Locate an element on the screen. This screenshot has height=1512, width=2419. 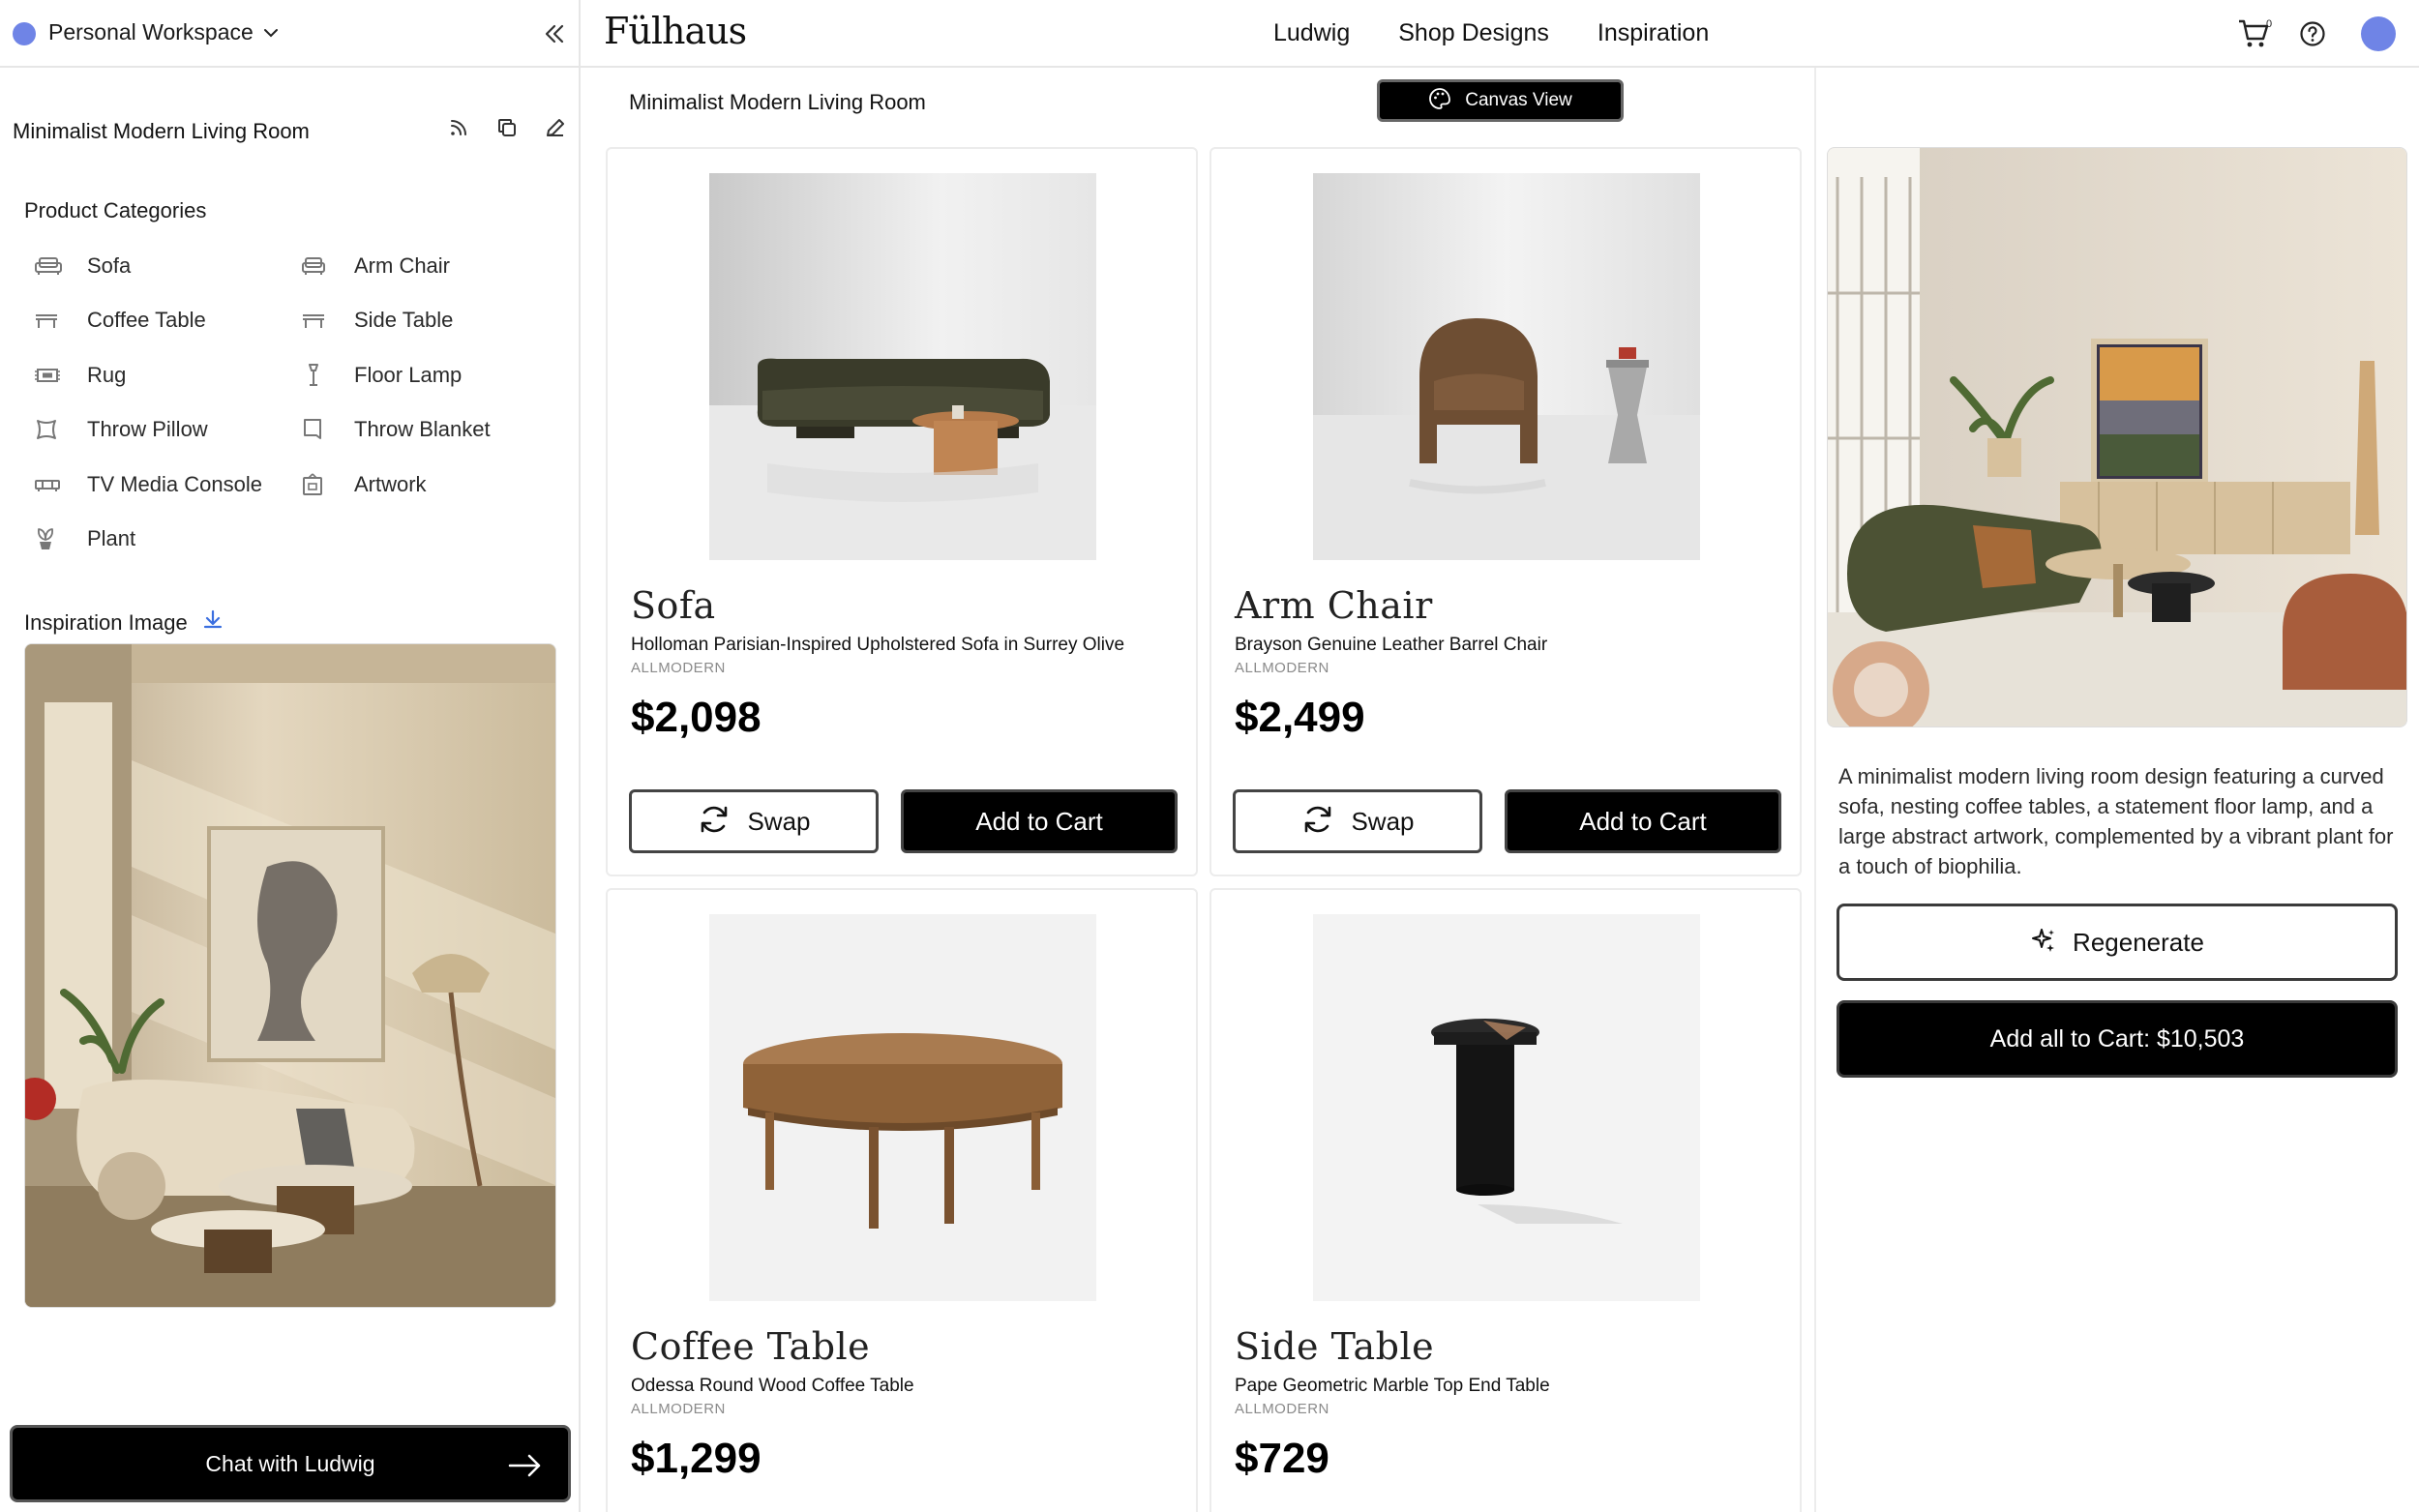
palette-icon is located at coordinates (1440, 101).